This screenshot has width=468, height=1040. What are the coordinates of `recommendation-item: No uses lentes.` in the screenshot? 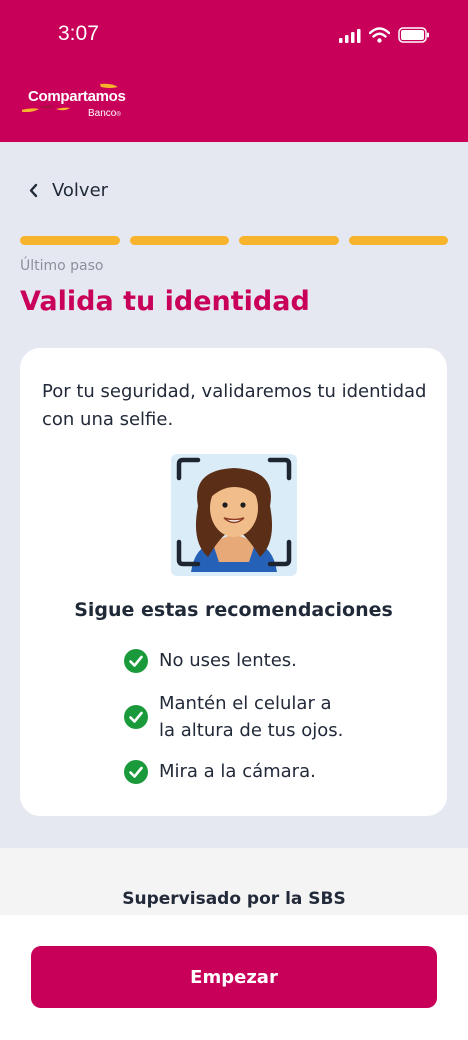 It's located at (210, 660).